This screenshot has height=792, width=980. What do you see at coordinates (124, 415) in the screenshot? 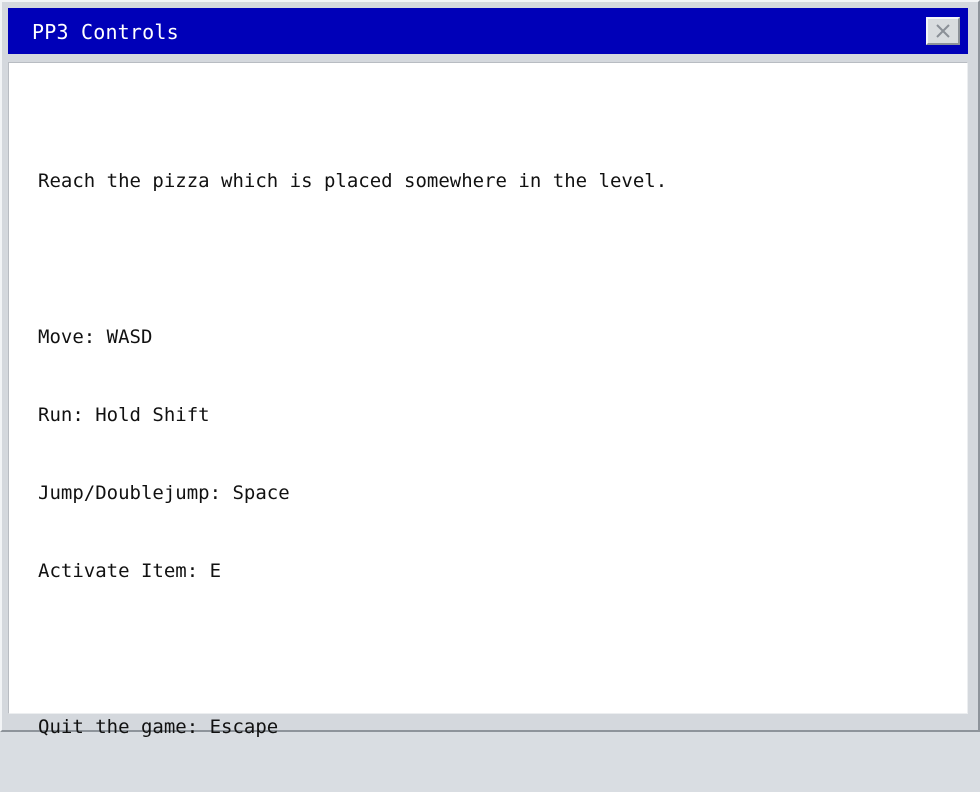
I see `run-control: Run: Hold Shift` at bounding box center [124, 415].